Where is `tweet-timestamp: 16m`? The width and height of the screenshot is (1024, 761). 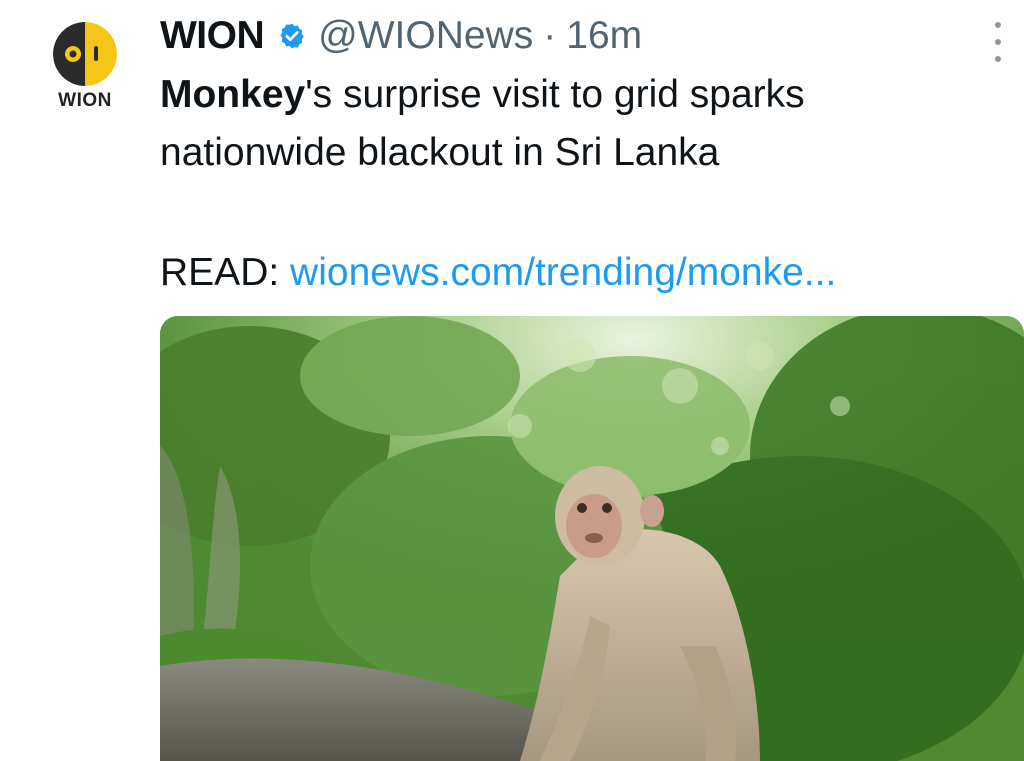
tweet-timestamp: 16m is located at coordinates (604, 36).